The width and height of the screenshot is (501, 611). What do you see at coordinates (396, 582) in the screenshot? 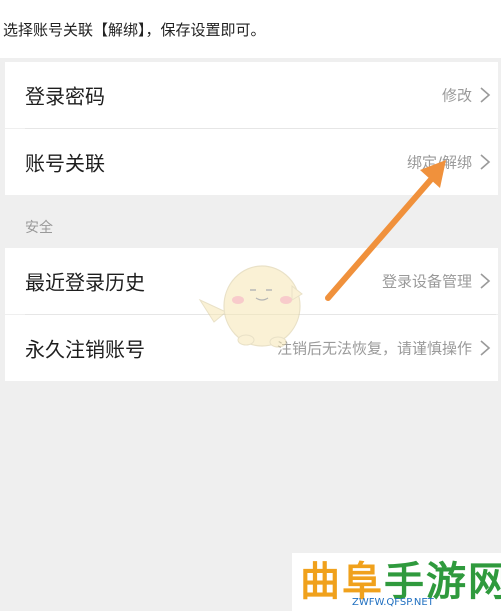
I see `site-watermark: 曲阜手游网 ZWFW.QFSP.NET` at bounding box center [396, 582].